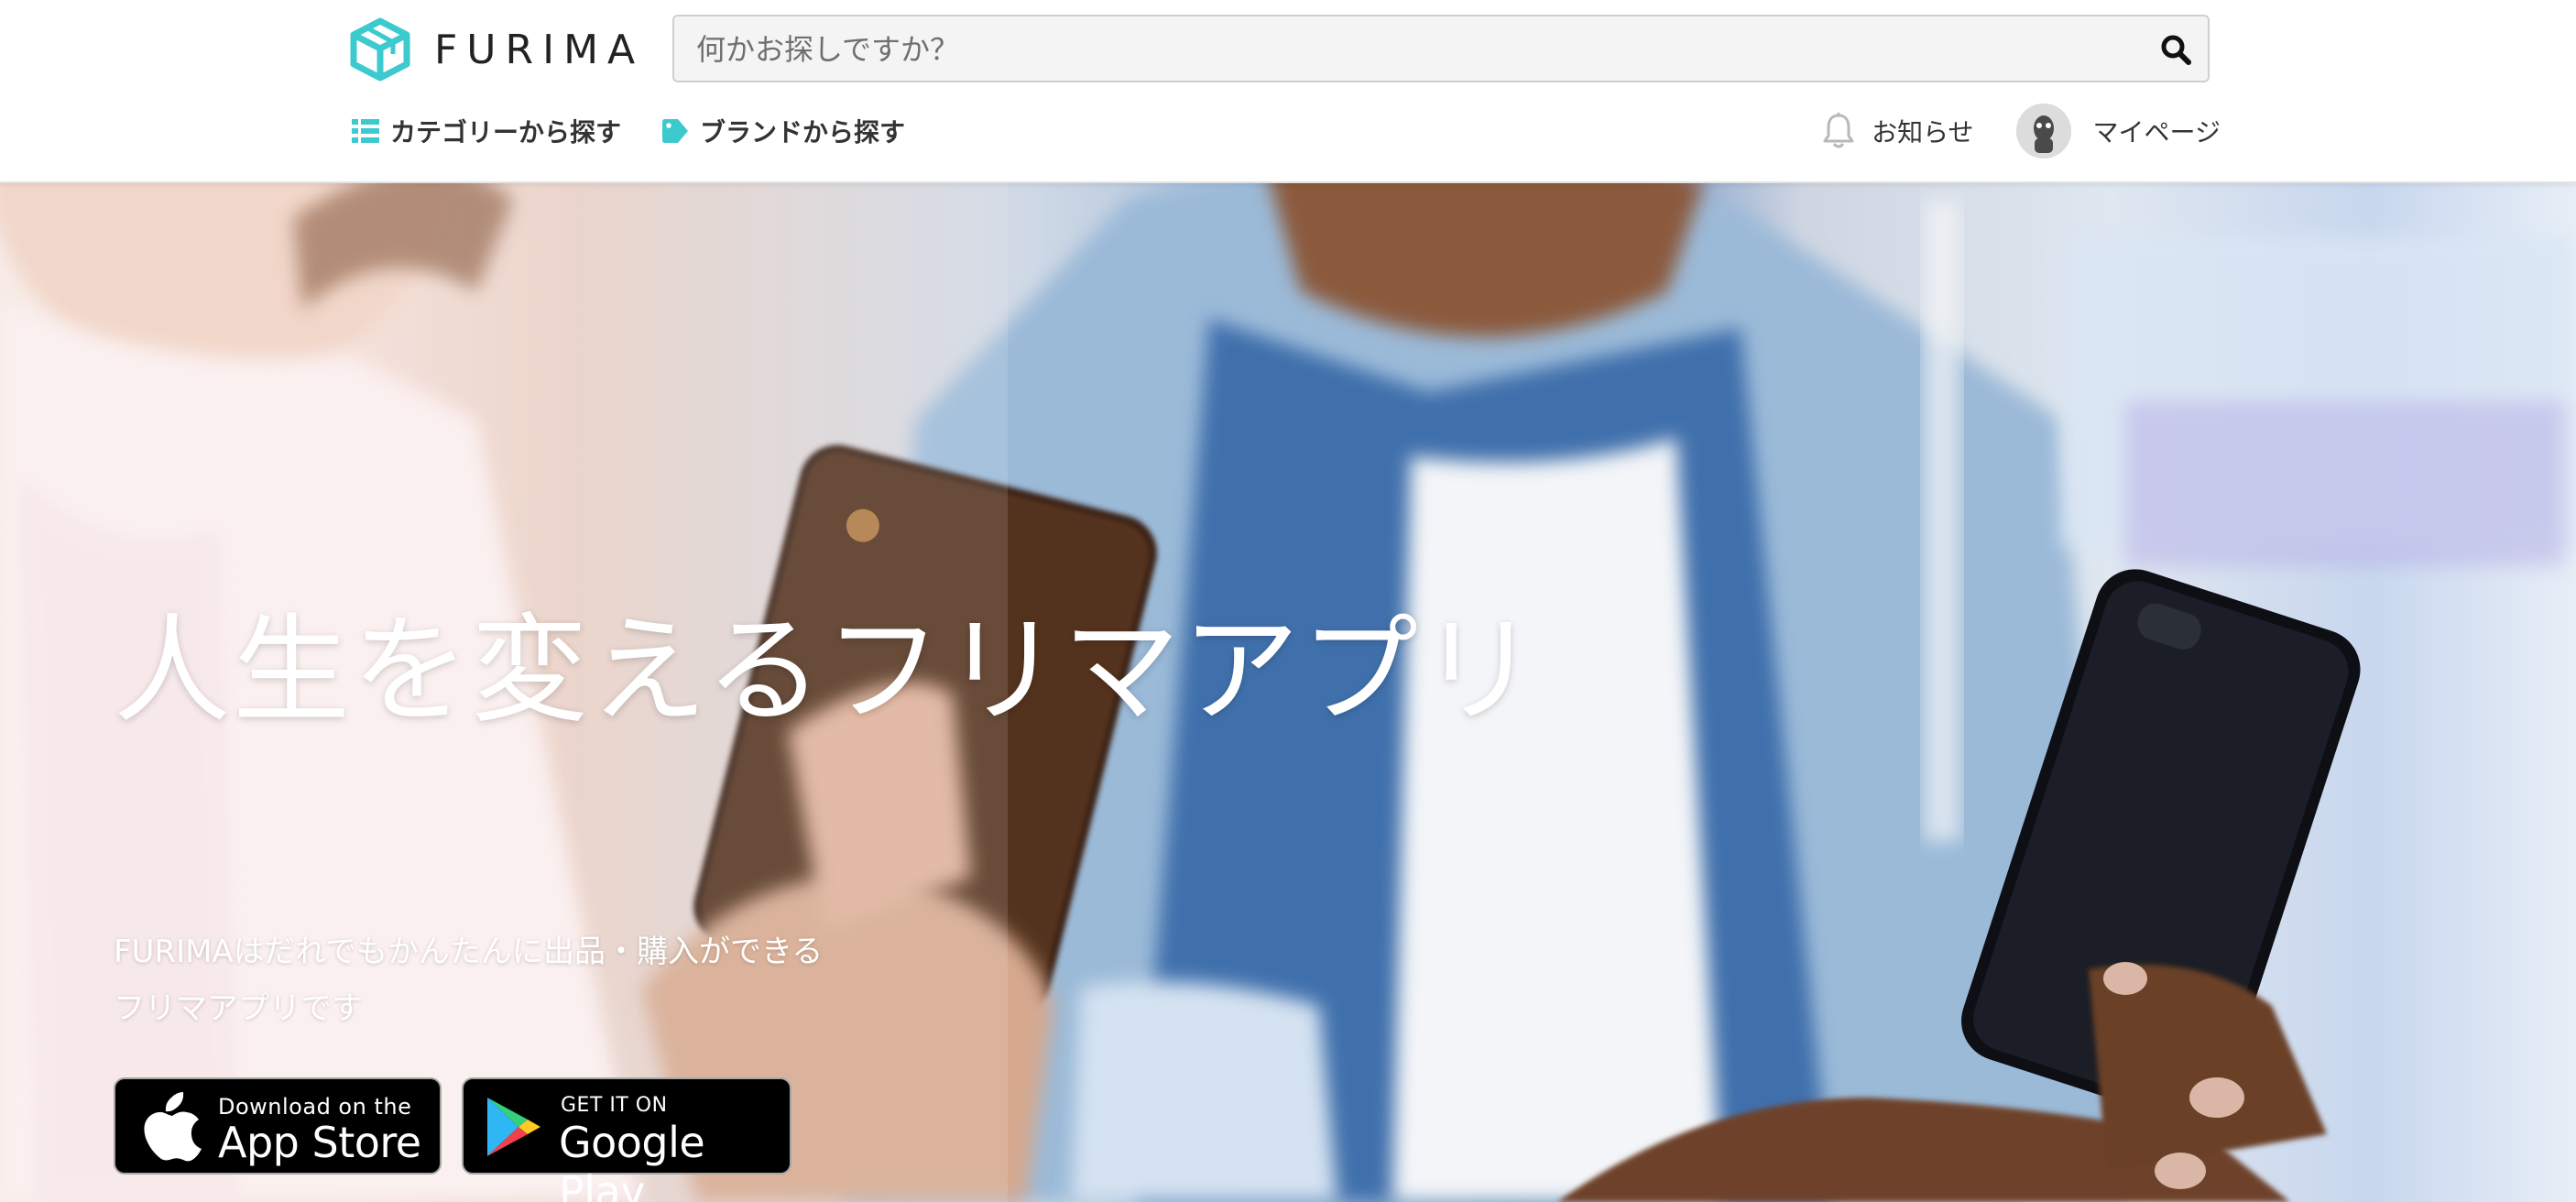 The image size is (2576, 1202). I want to click on category-link-label: カテゴリーから探す, so click(506, 132).